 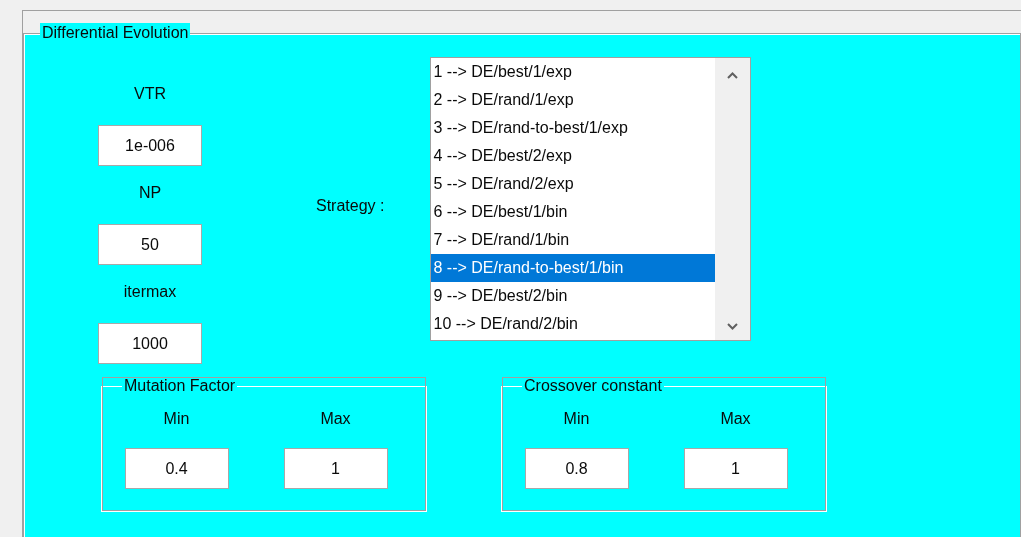 I want to click on input-field: 0.8, so click(x=576, y=468).